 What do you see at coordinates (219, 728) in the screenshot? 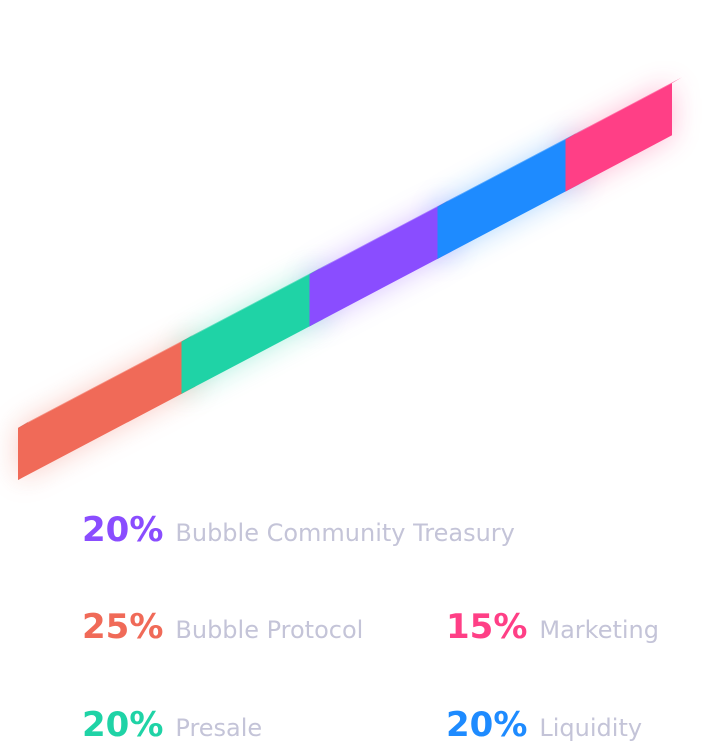
I see `legend-label: Presale` at bounding box center [219, 728].